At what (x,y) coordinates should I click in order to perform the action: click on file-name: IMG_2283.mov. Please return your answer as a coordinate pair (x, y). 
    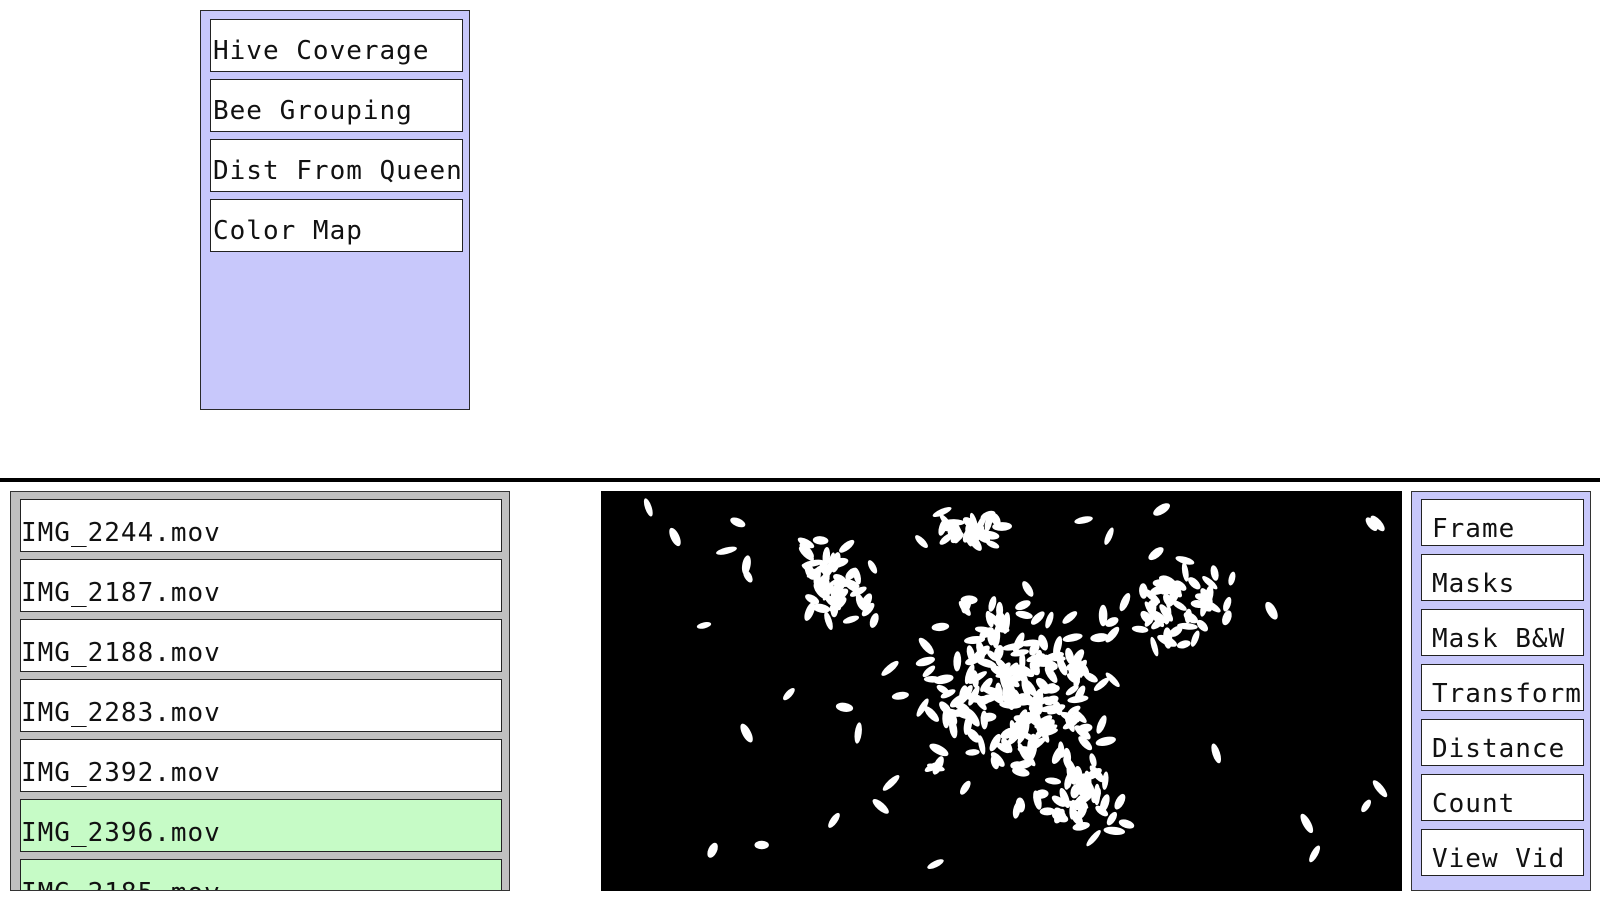
    Looking at the image, I should click on (121, 713).